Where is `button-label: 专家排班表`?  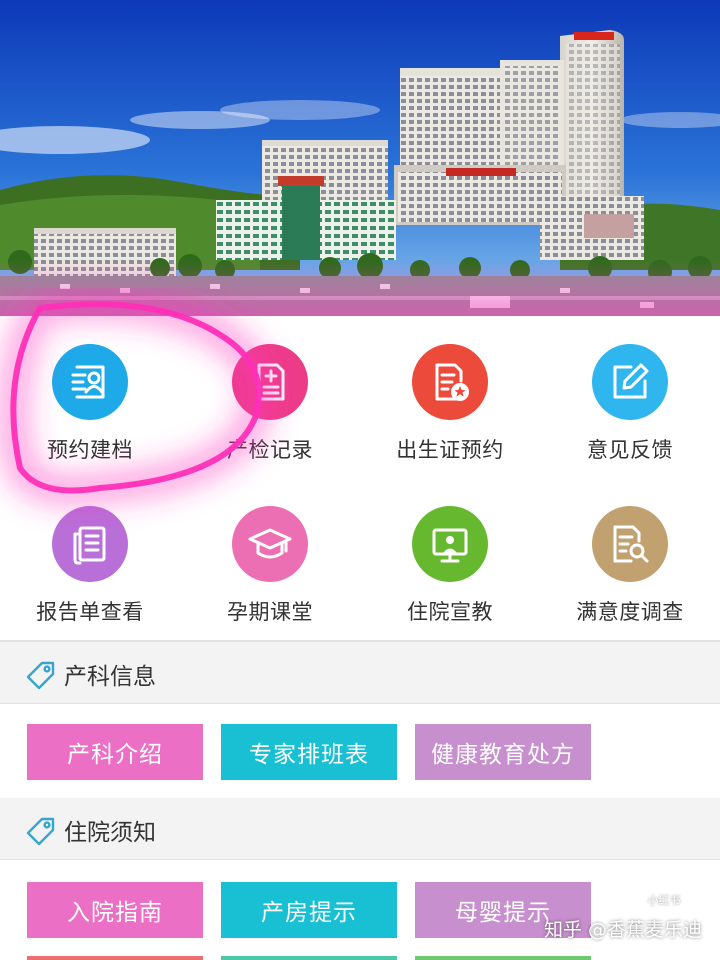 button-label: 专家排班表 is located at coordinates (309, 755).